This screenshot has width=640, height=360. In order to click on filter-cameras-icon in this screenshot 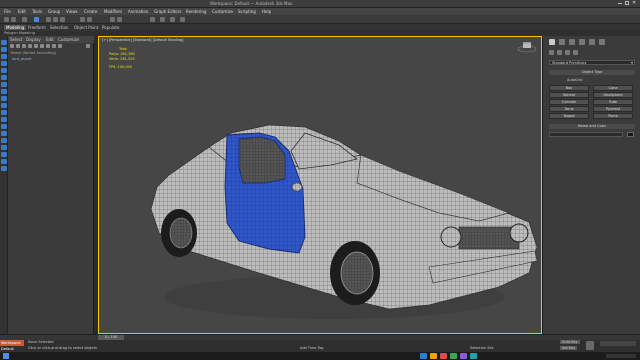, I will do `click(30, 46)`.